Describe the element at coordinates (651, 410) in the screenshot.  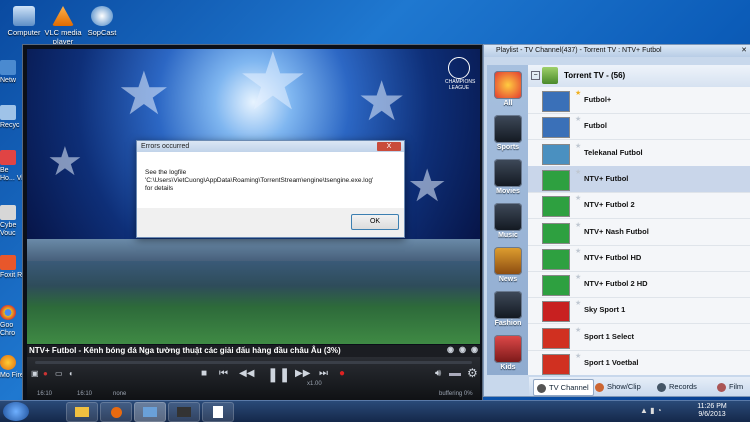
I see `tray-icons: ▲ ▮ ◔` at that location.